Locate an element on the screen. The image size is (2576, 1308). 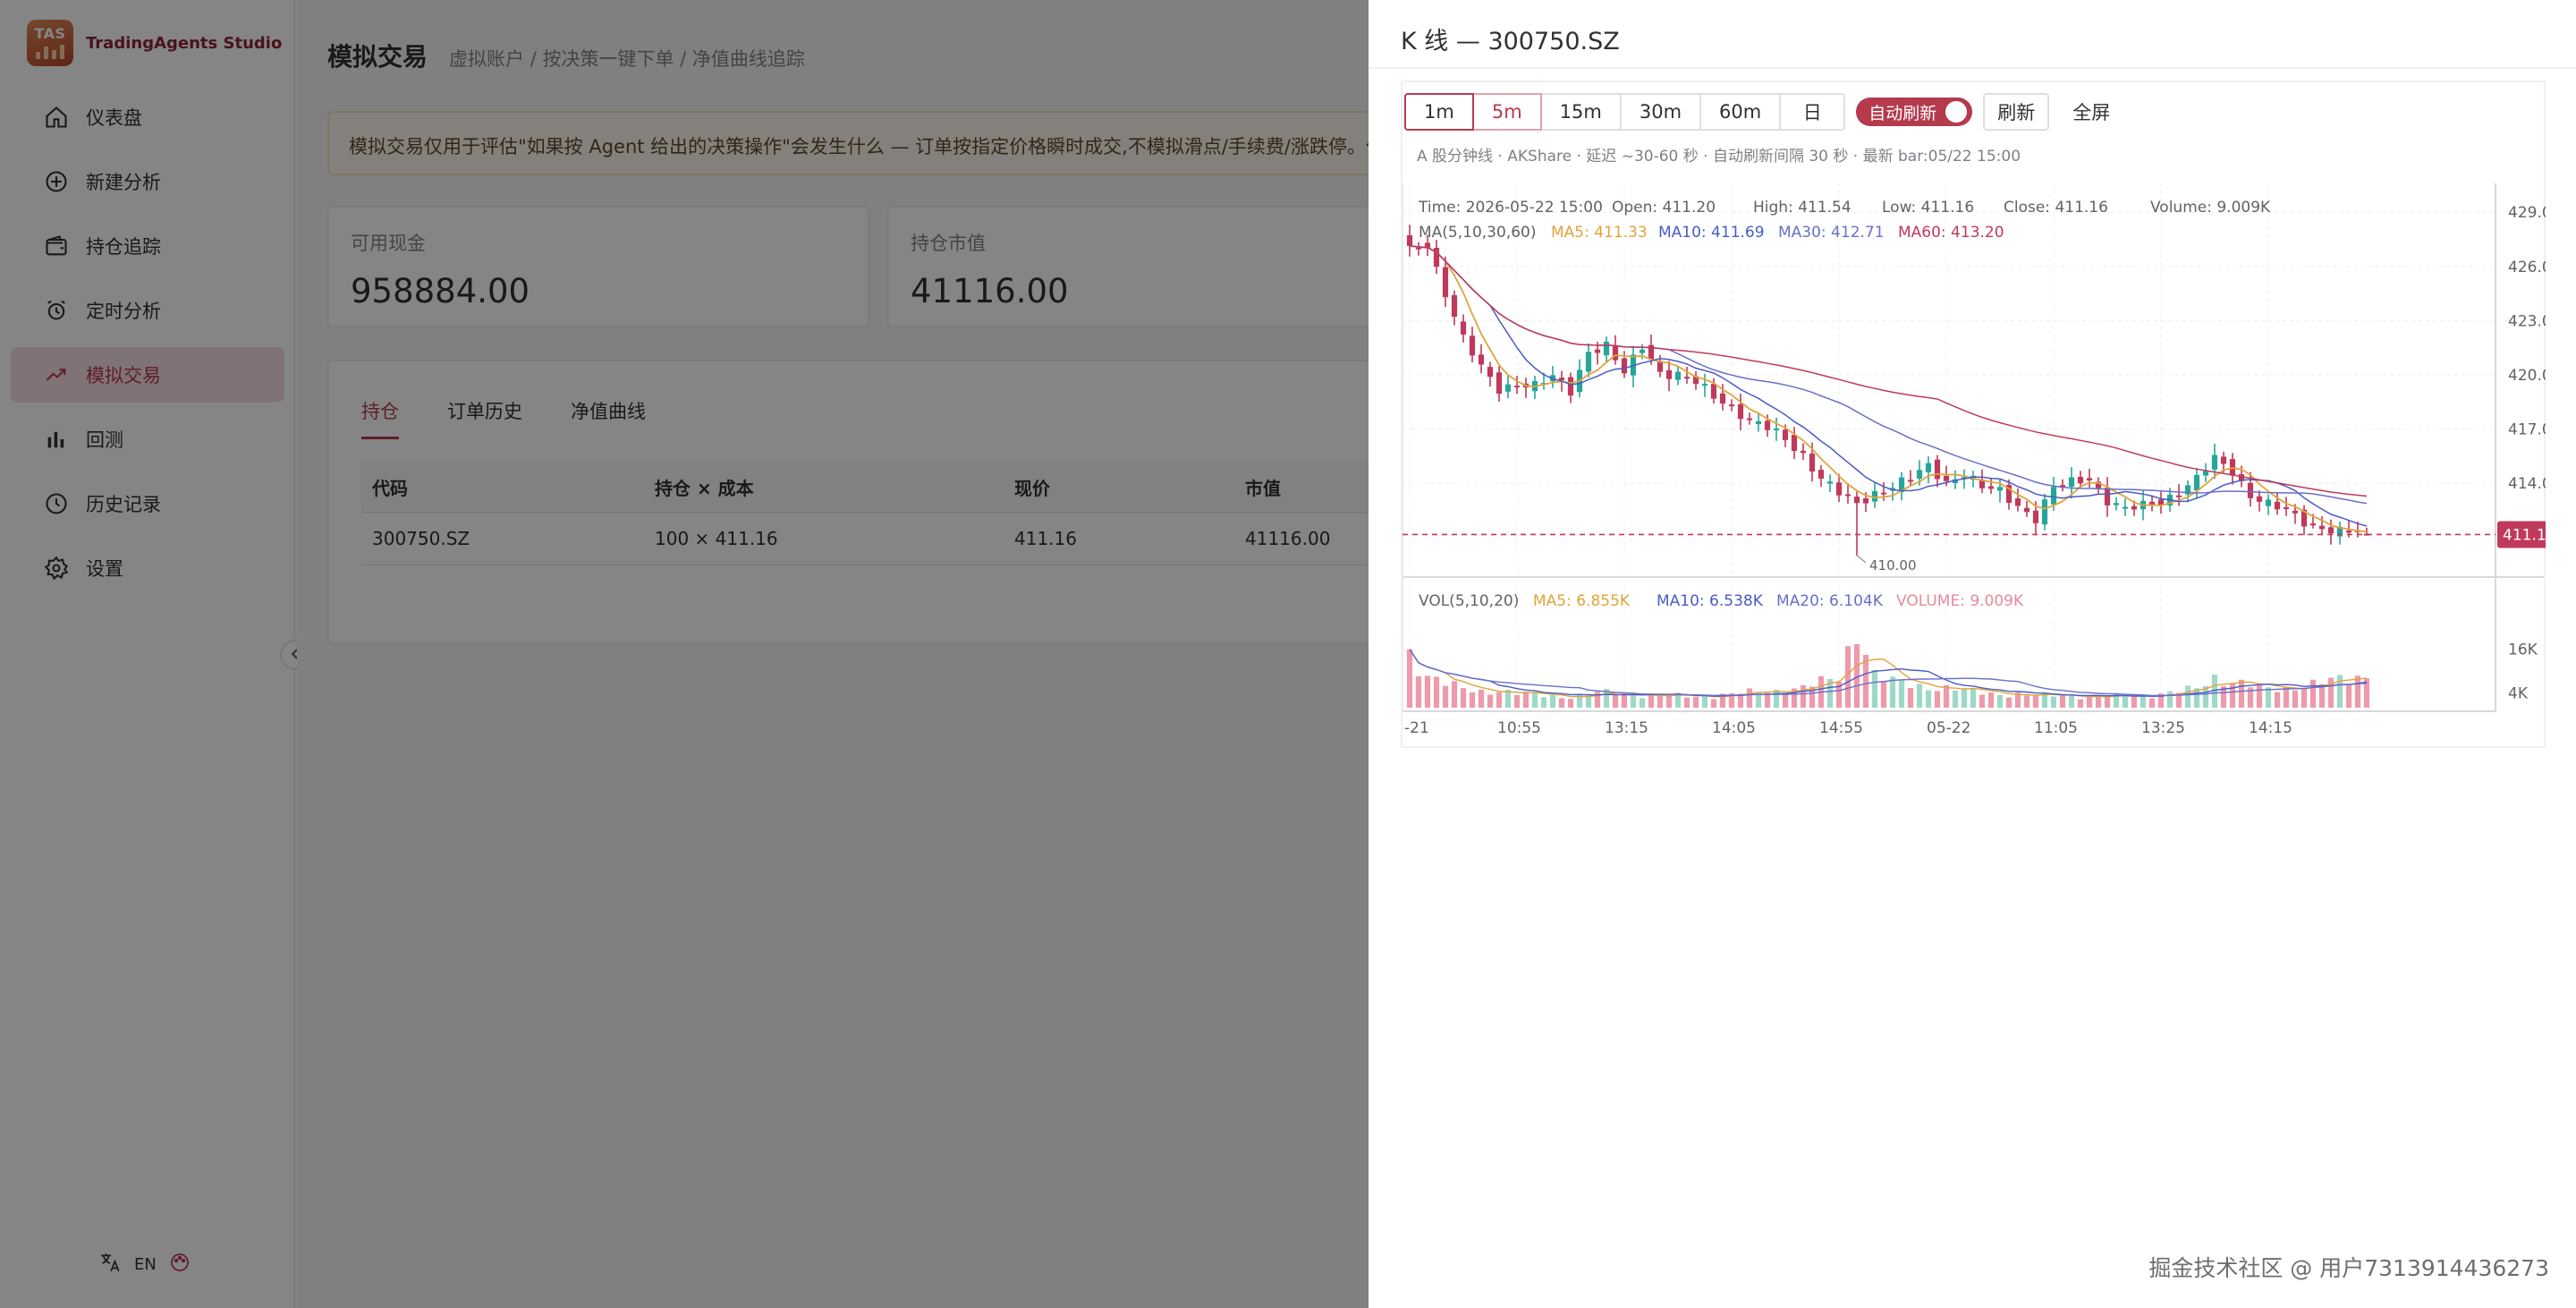
refresh-button: 刷新 is located at coordinates (2016, 112).